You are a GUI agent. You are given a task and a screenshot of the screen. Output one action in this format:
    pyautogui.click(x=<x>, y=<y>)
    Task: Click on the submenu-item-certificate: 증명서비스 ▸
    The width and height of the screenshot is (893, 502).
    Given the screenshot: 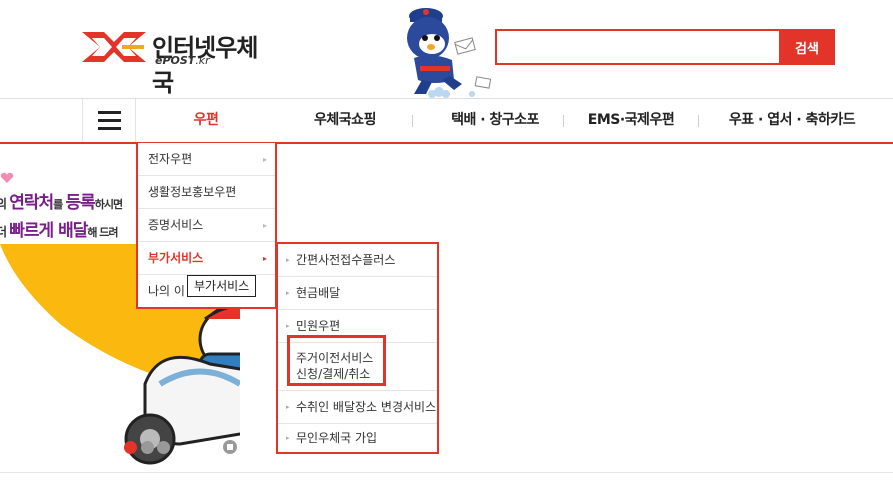 What is the action you would take?
    pyautogui.click(x=206, y=225)
    